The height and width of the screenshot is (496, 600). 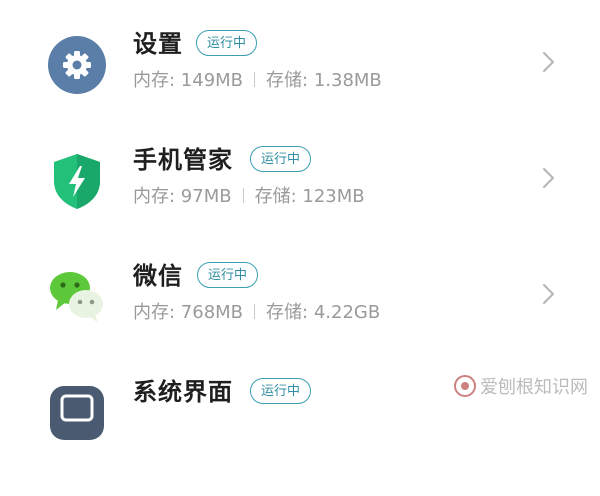 What do you see at coordinates (324, 80) in the screenshot?
I see `storage-usage: 存储: 1.38MB` at bounding box center [324, 80].